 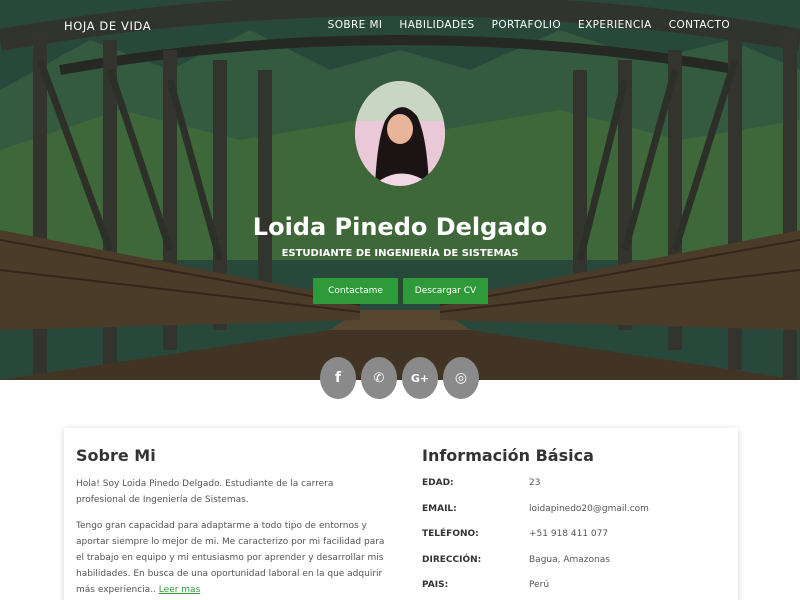 What do you see at coordinates (508, 455) in the screenshot?
I see `info-title: Información Básica` at bounding box center [508, 455].